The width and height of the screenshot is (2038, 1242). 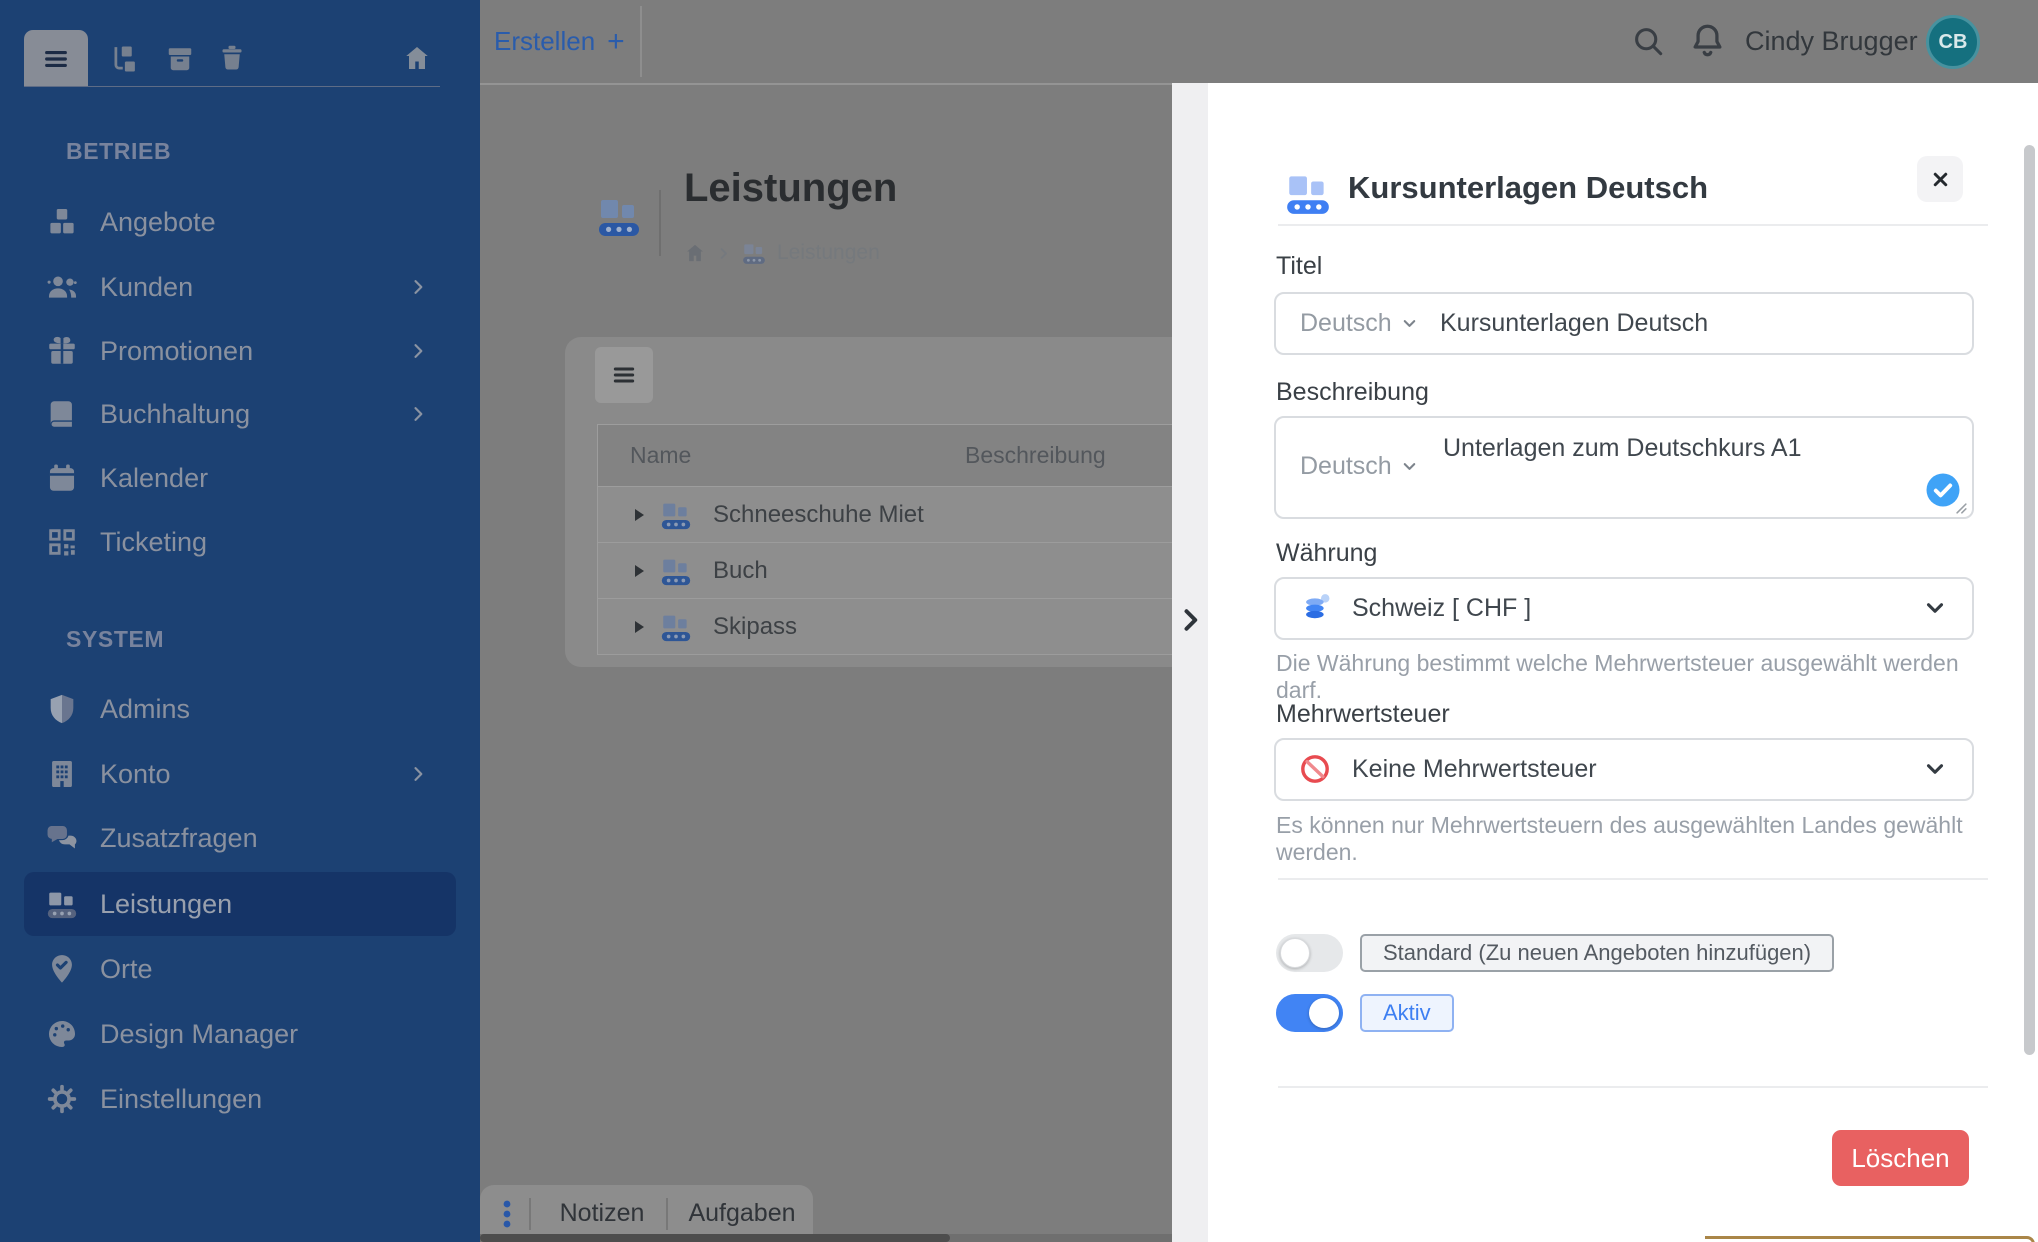 I want to click on map-pin-icon, so click(x=62, y=969).